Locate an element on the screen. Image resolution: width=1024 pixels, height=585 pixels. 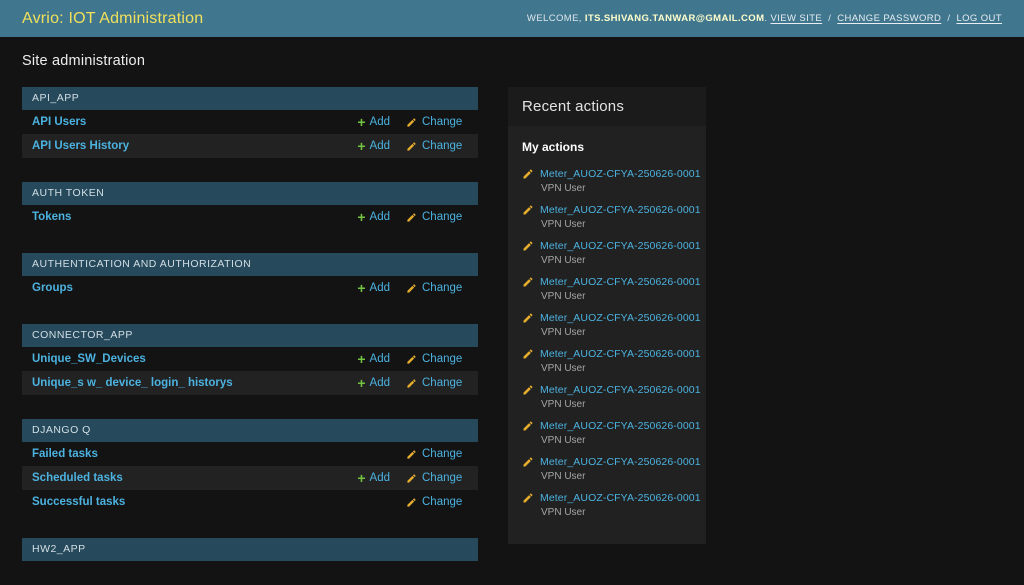
model-row: API Users History + Add Change is located at coordinates (250, 146).